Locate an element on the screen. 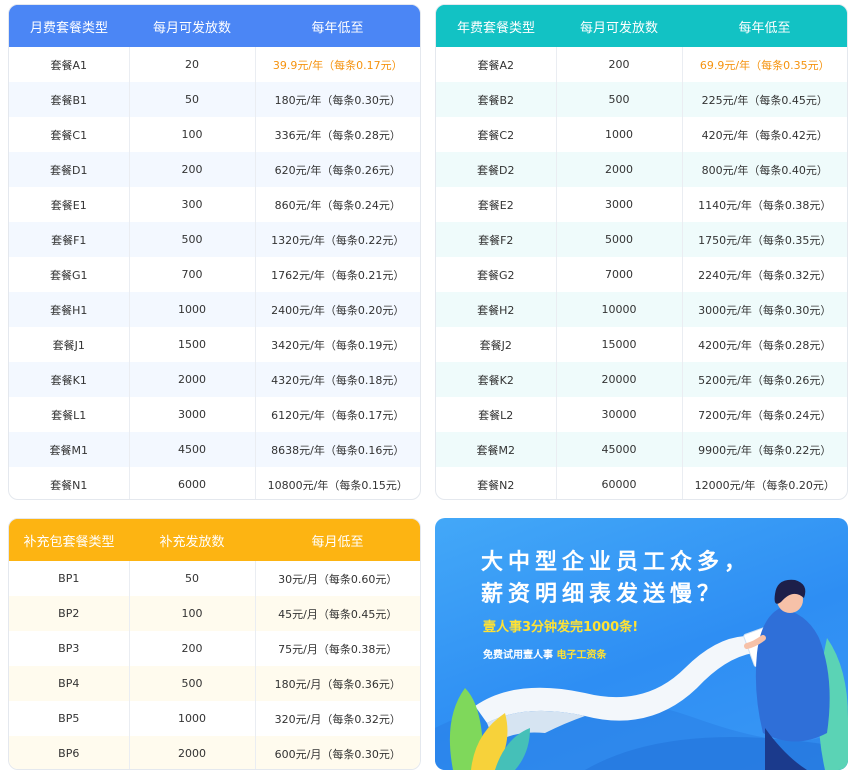 The height and width of the screenshot is (776, 854). trial-note-prefix: 免费试用壹人事 is located at coordinates (518, 655).